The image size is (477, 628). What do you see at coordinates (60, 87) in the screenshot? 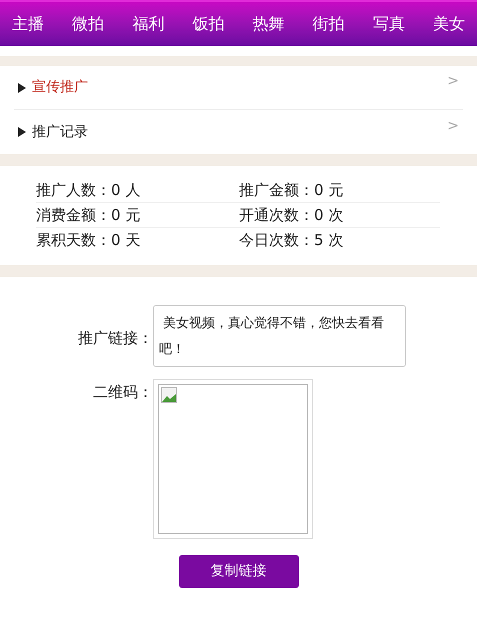
I see `menu-label: 宣传推广` at bounding box center [60, 87].